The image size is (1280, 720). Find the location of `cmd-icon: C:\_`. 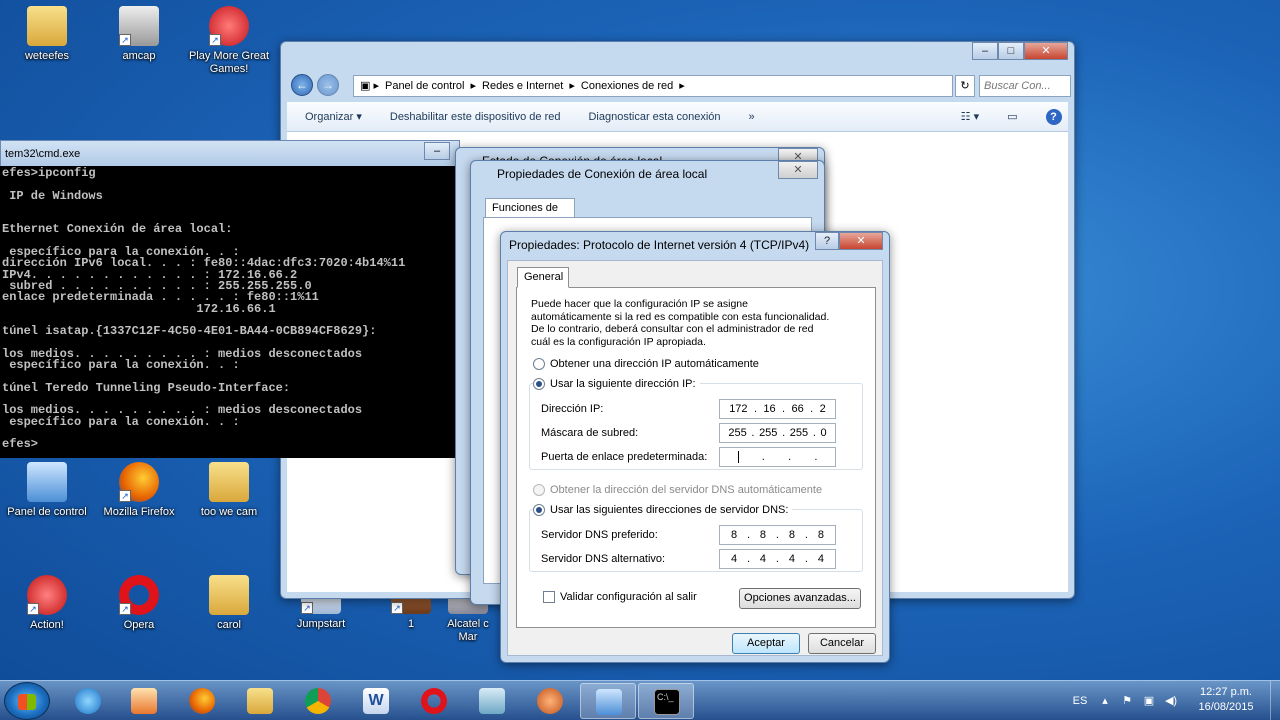

cmd-icon: C:\_ is located at coordinates (667, 702).